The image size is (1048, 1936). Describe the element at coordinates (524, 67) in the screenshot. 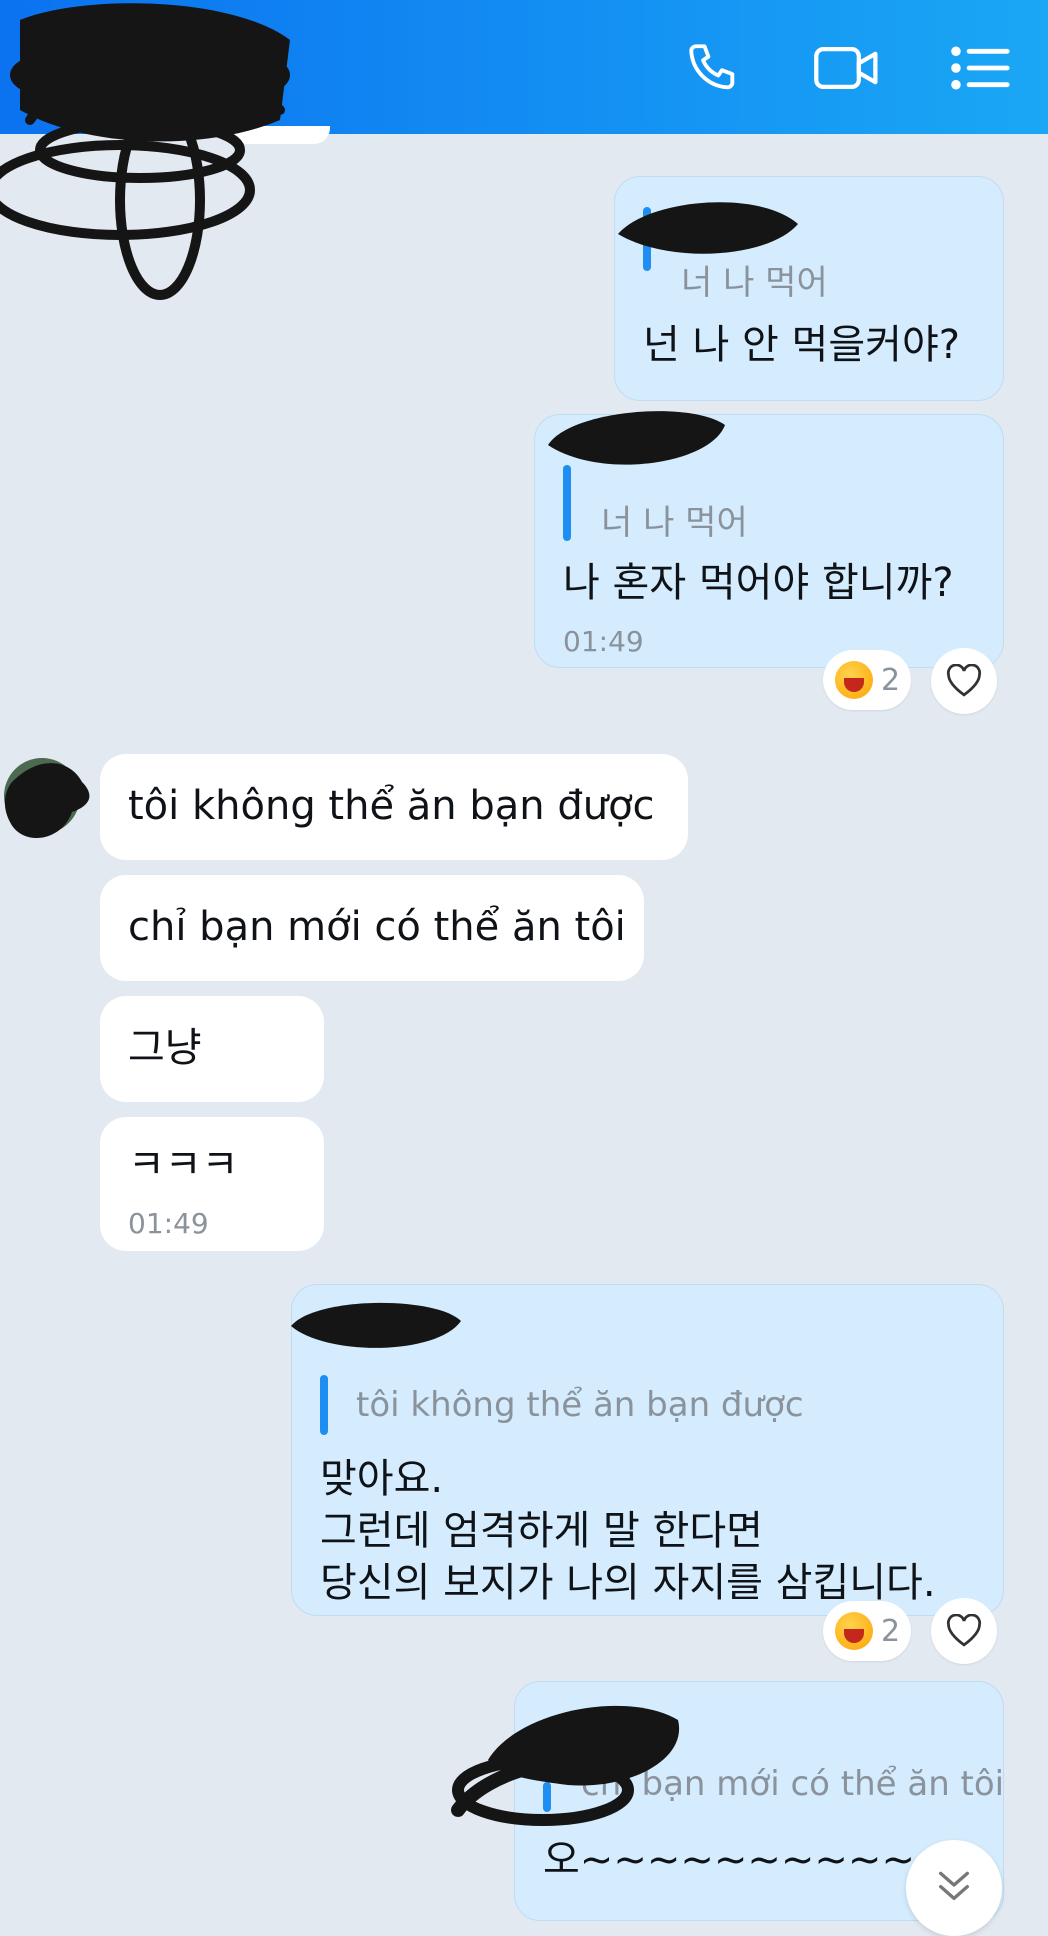

I see `chat-header` at that location.